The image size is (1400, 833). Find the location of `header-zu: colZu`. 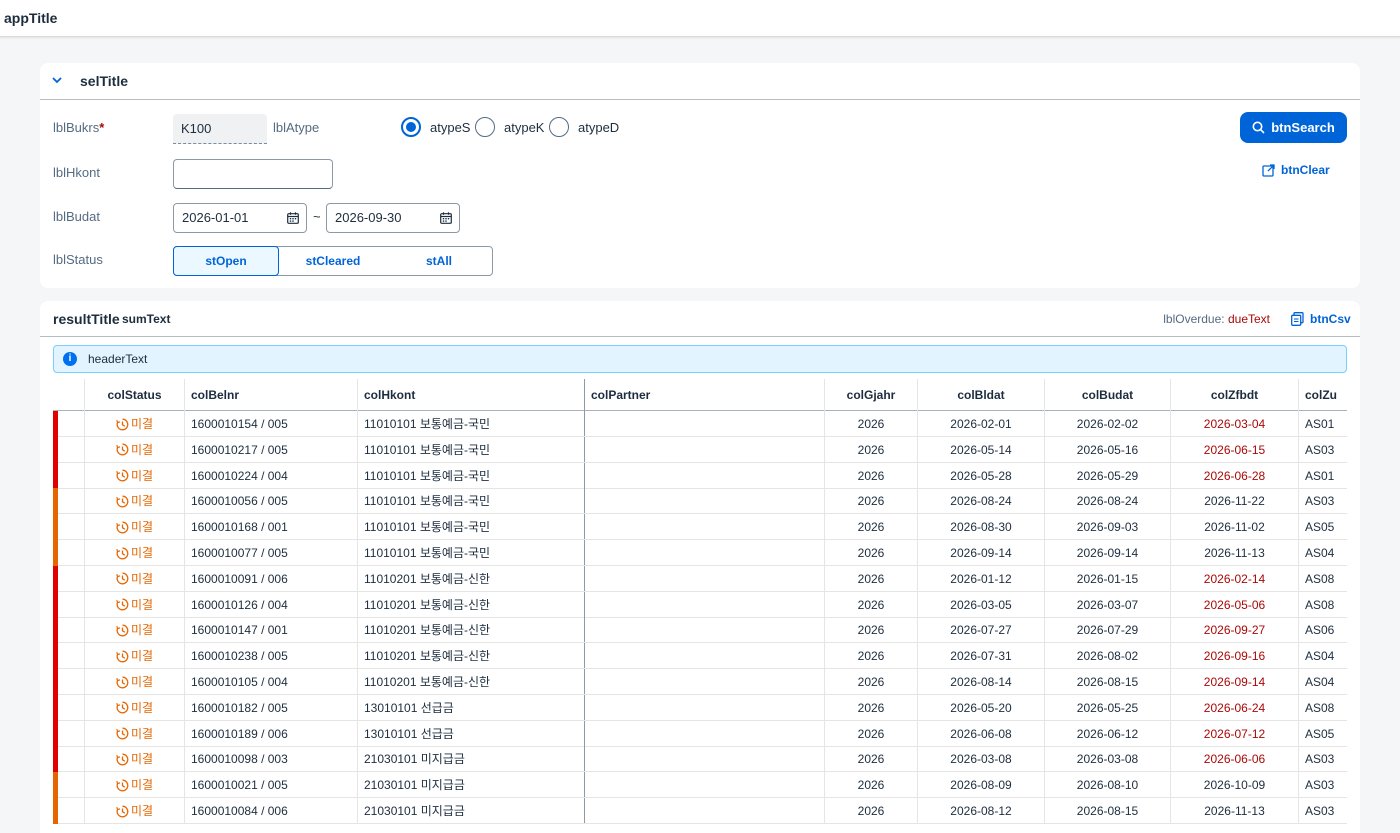

header-zu: colZu is located at coordinates (1323, 395).